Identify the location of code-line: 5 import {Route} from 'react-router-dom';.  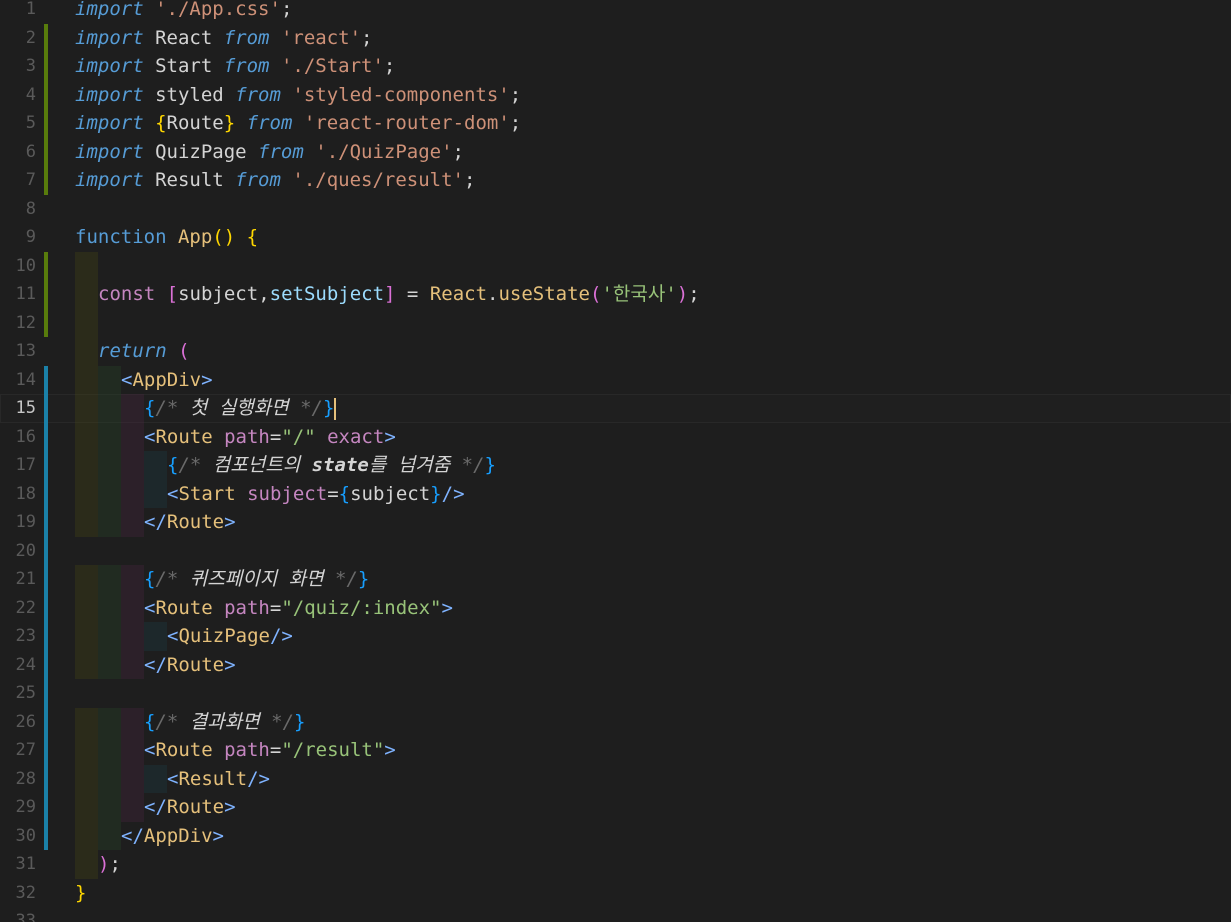
(615, 123).